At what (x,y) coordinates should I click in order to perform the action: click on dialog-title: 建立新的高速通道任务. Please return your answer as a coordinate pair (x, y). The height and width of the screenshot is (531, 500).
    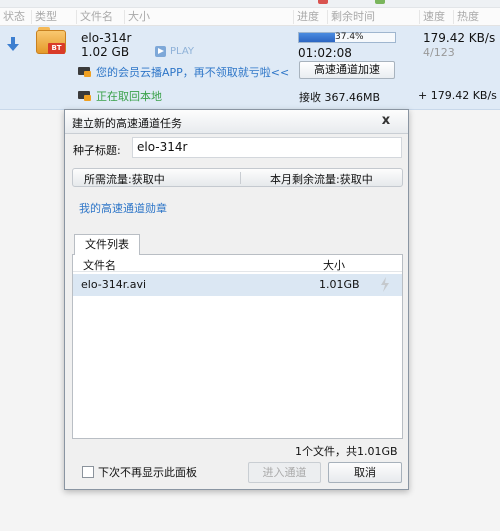
    Looking at the image, I should click on (127, 123).